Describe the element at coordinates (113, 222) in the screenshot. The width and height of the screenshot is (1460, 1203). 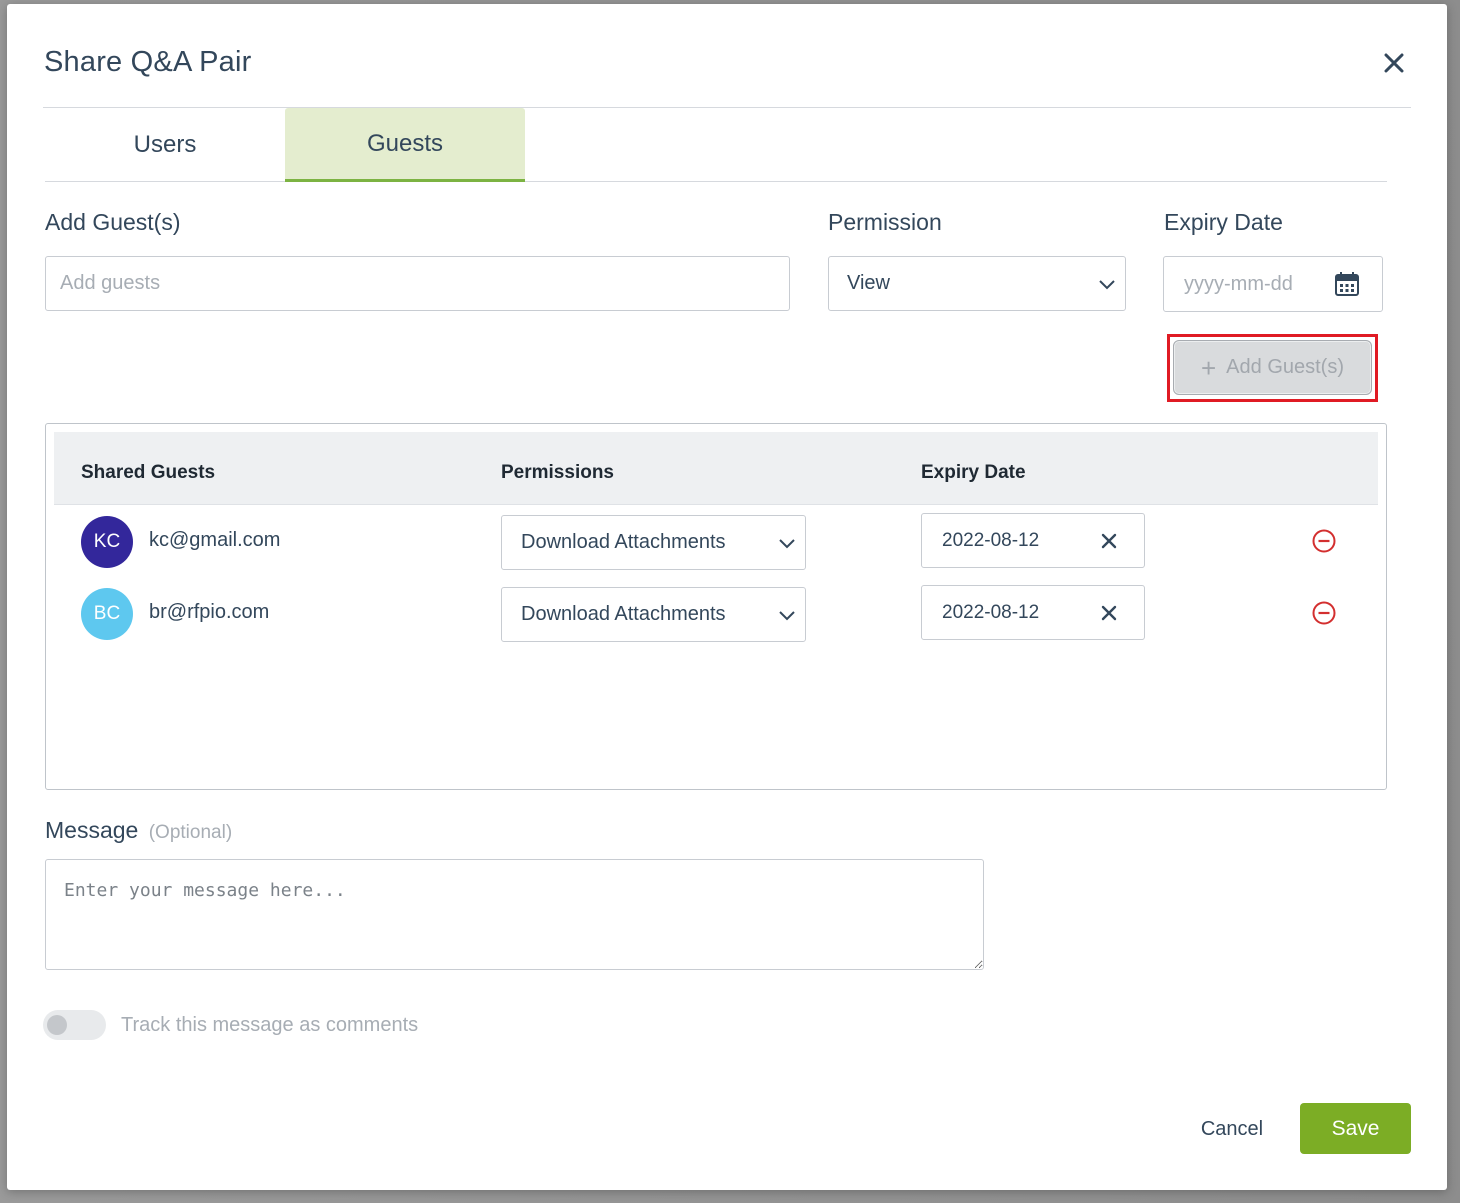
I see `add-guests-label: Add Guest(s)` at that location.